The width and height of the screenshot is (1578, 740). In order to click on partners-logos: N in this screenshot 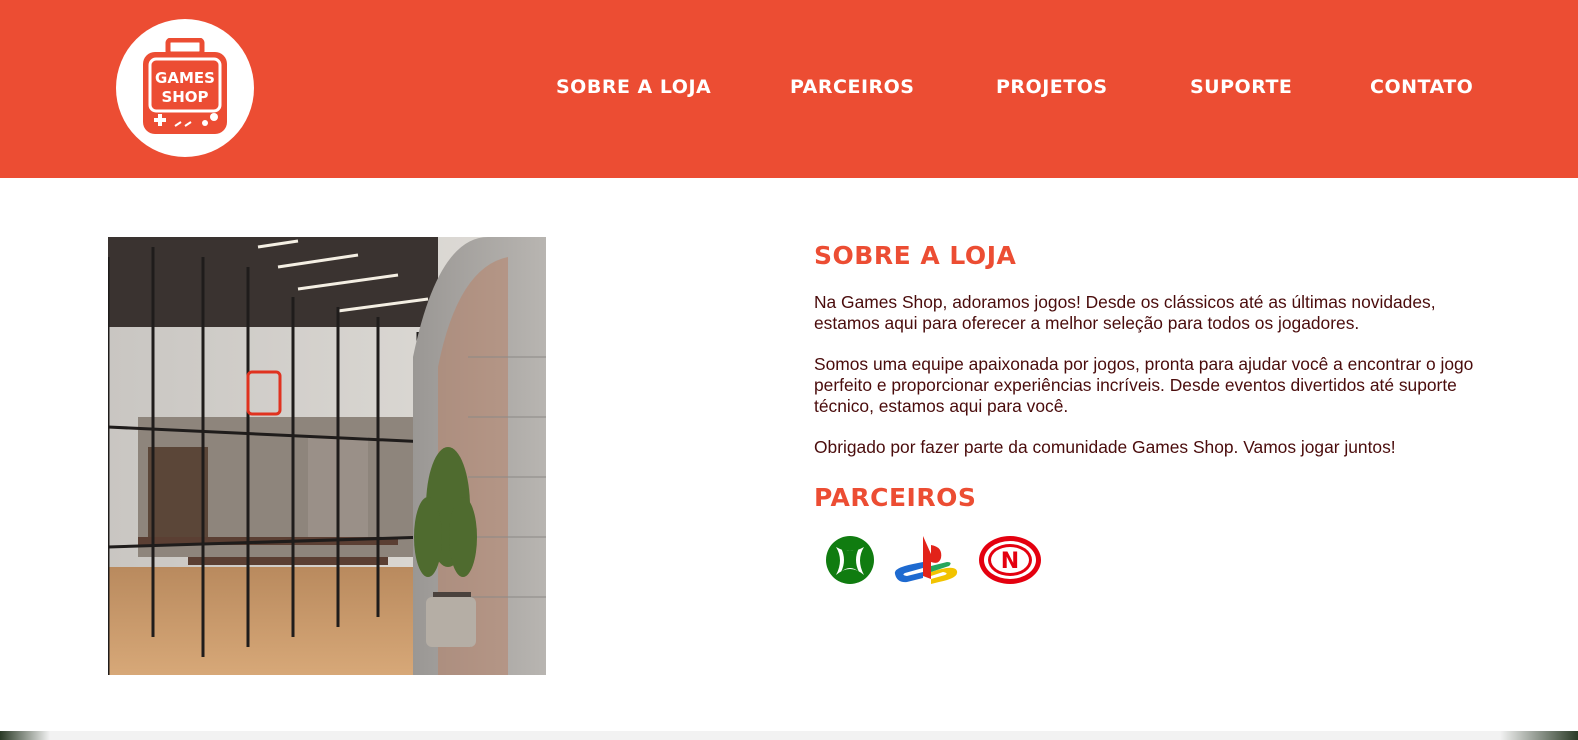, I will do `click(1149, 562)`.